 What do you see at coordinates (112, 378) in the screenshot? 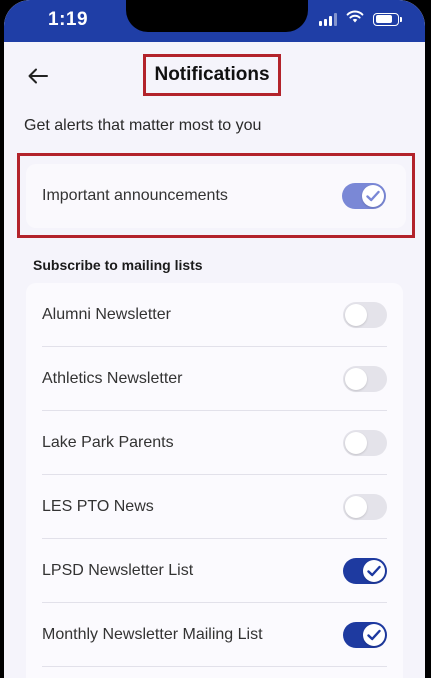
I see `list-item-label: Athletics Newsletter` at bounding box center [112, 378].